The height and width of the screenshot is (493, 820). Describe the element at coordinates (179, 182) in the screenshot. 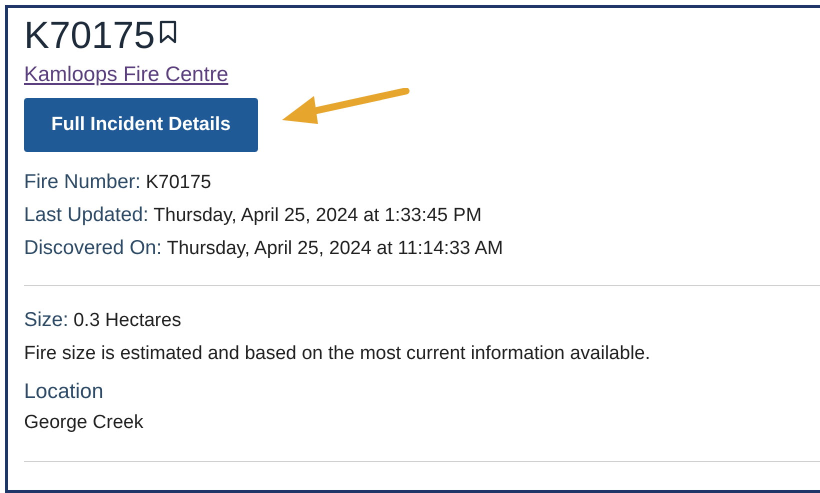

I see `detail-value: K70175` at that location.